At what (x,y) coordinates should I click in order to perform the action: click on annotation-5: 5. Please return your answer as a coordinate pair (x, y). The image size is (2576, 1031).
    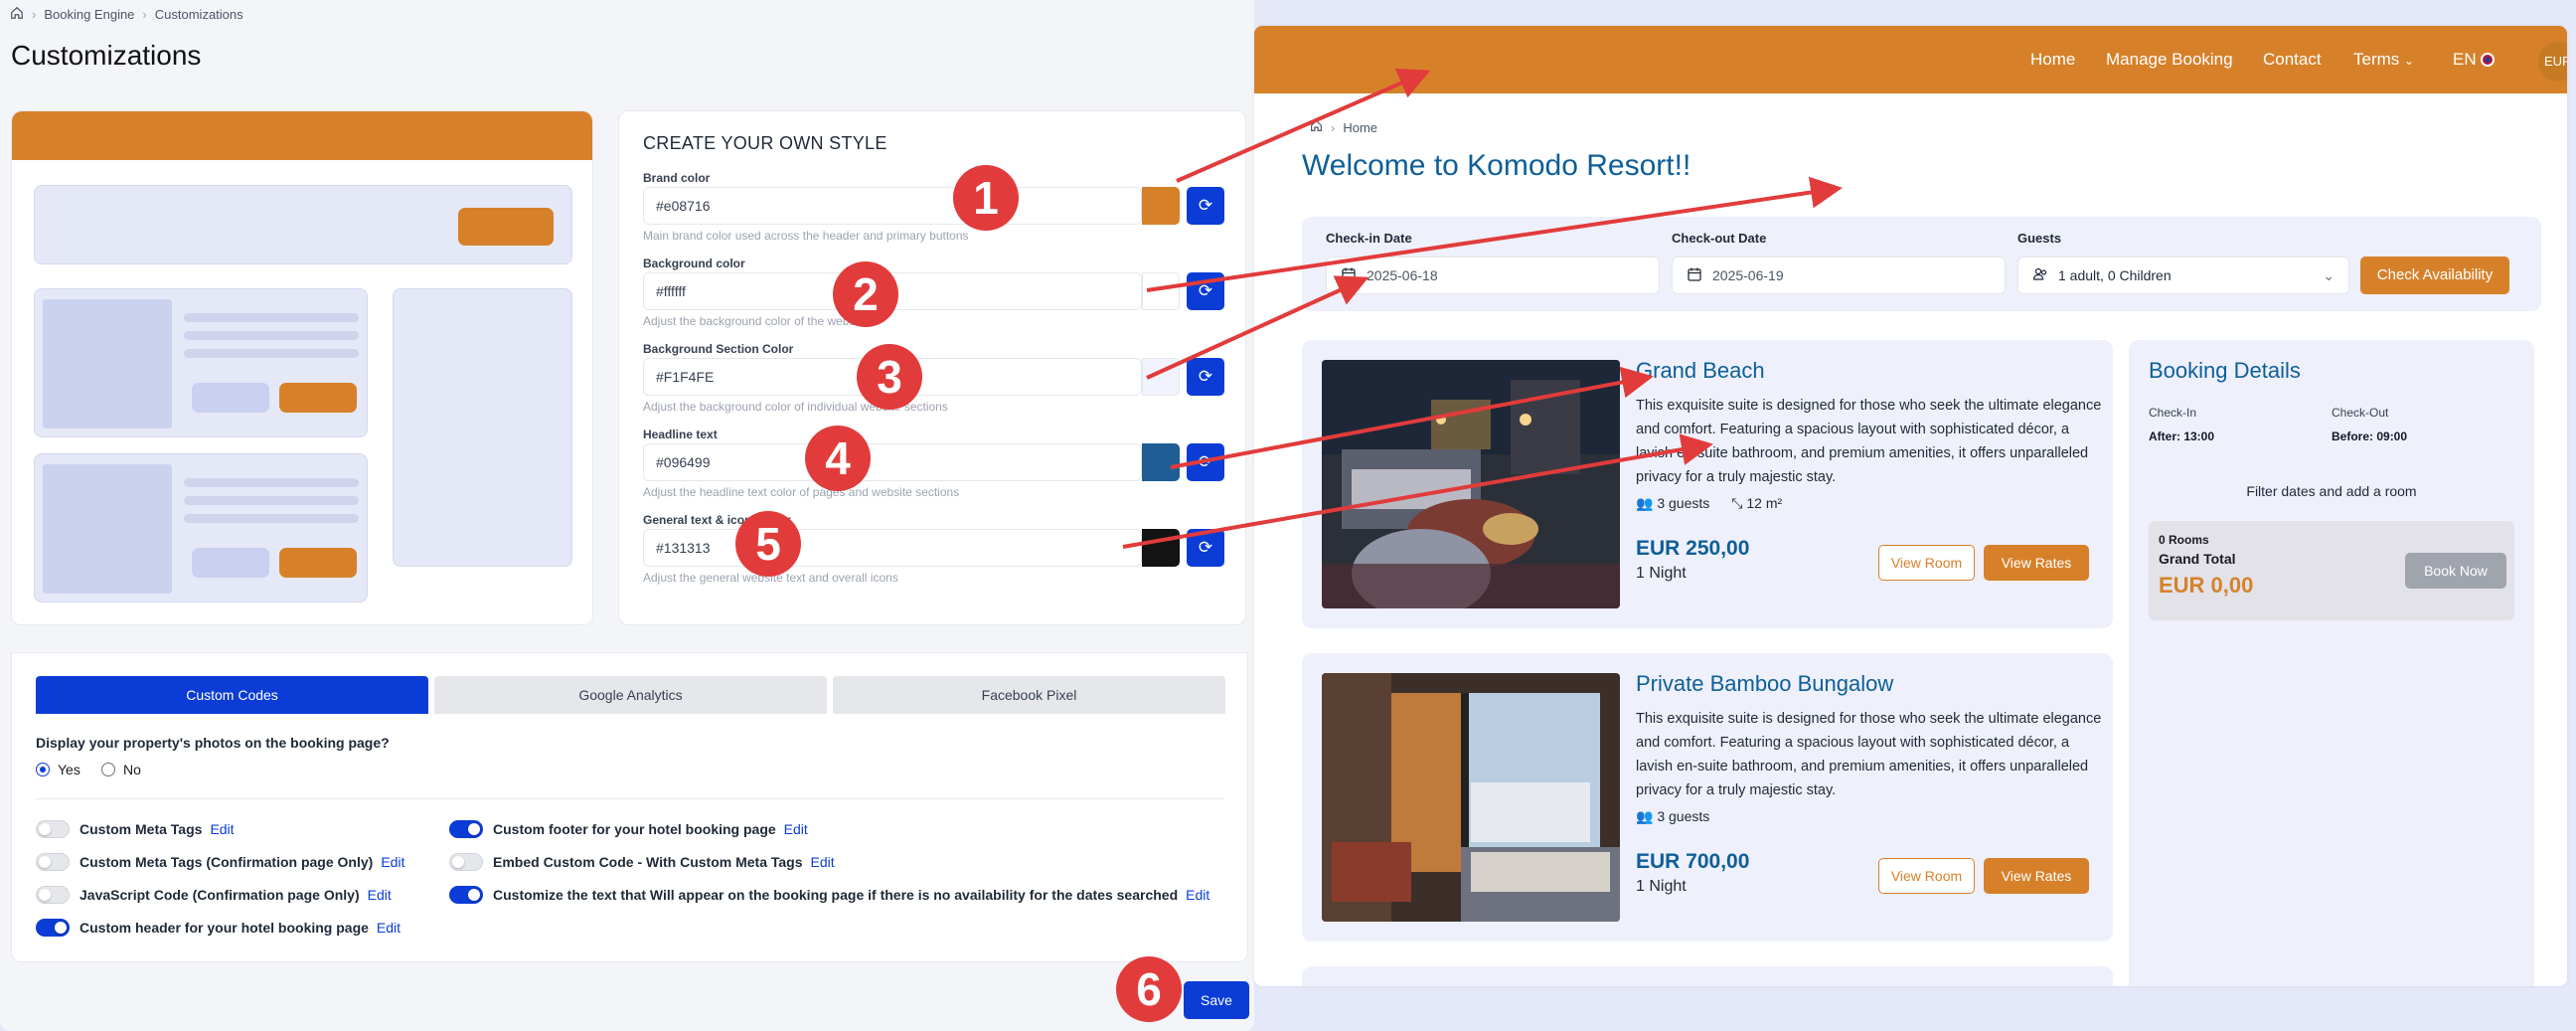
    Looking at the image, I should click on (768, 544).